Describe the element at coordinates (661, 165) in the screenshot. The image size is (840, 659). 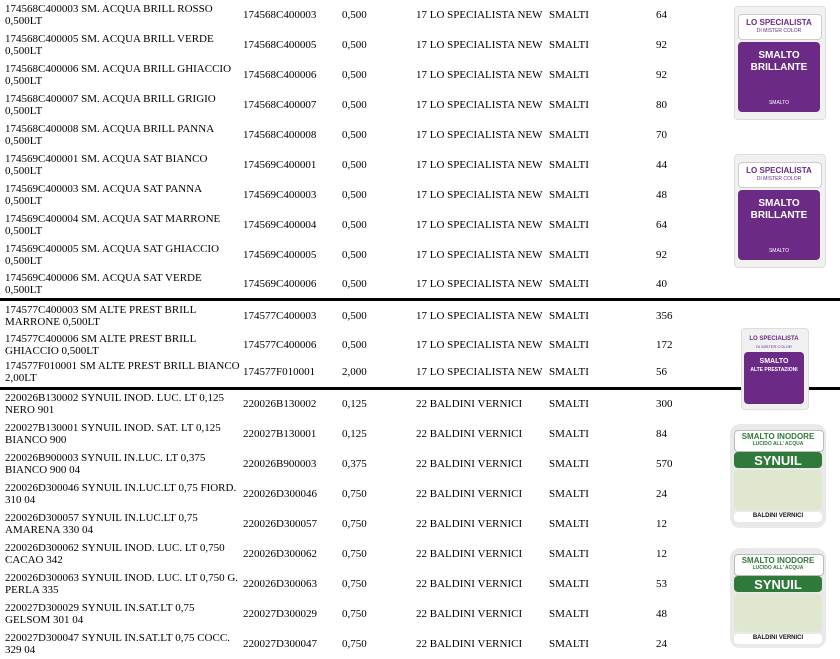
I see `value-cell: 44` at that location.